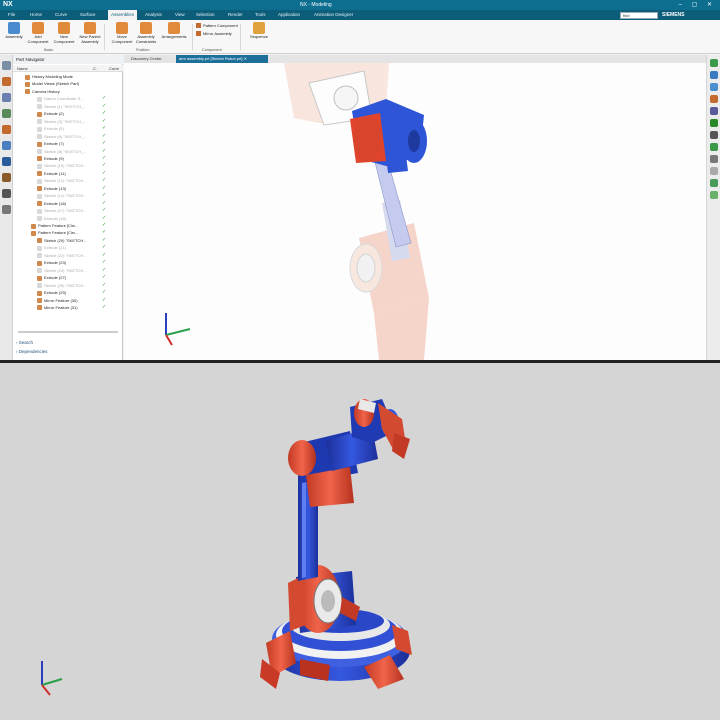  What do you see at coordinates (6, 193) in the screenshot?
I see `clock-icon` at bounding box center [6, 193].